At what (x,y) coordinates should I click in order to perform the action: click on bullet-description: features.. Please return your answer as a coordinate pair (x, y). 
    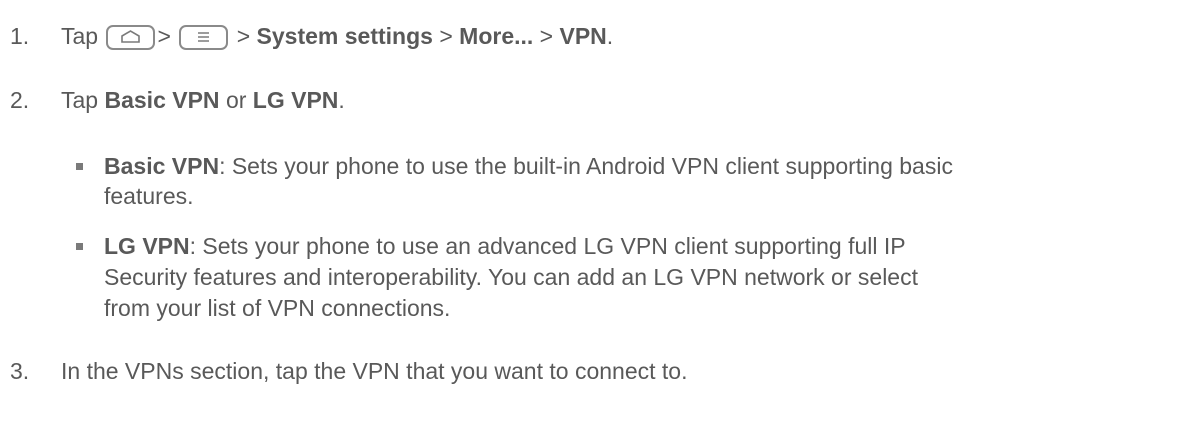
    Looking at the image, I should click on (149, 196).